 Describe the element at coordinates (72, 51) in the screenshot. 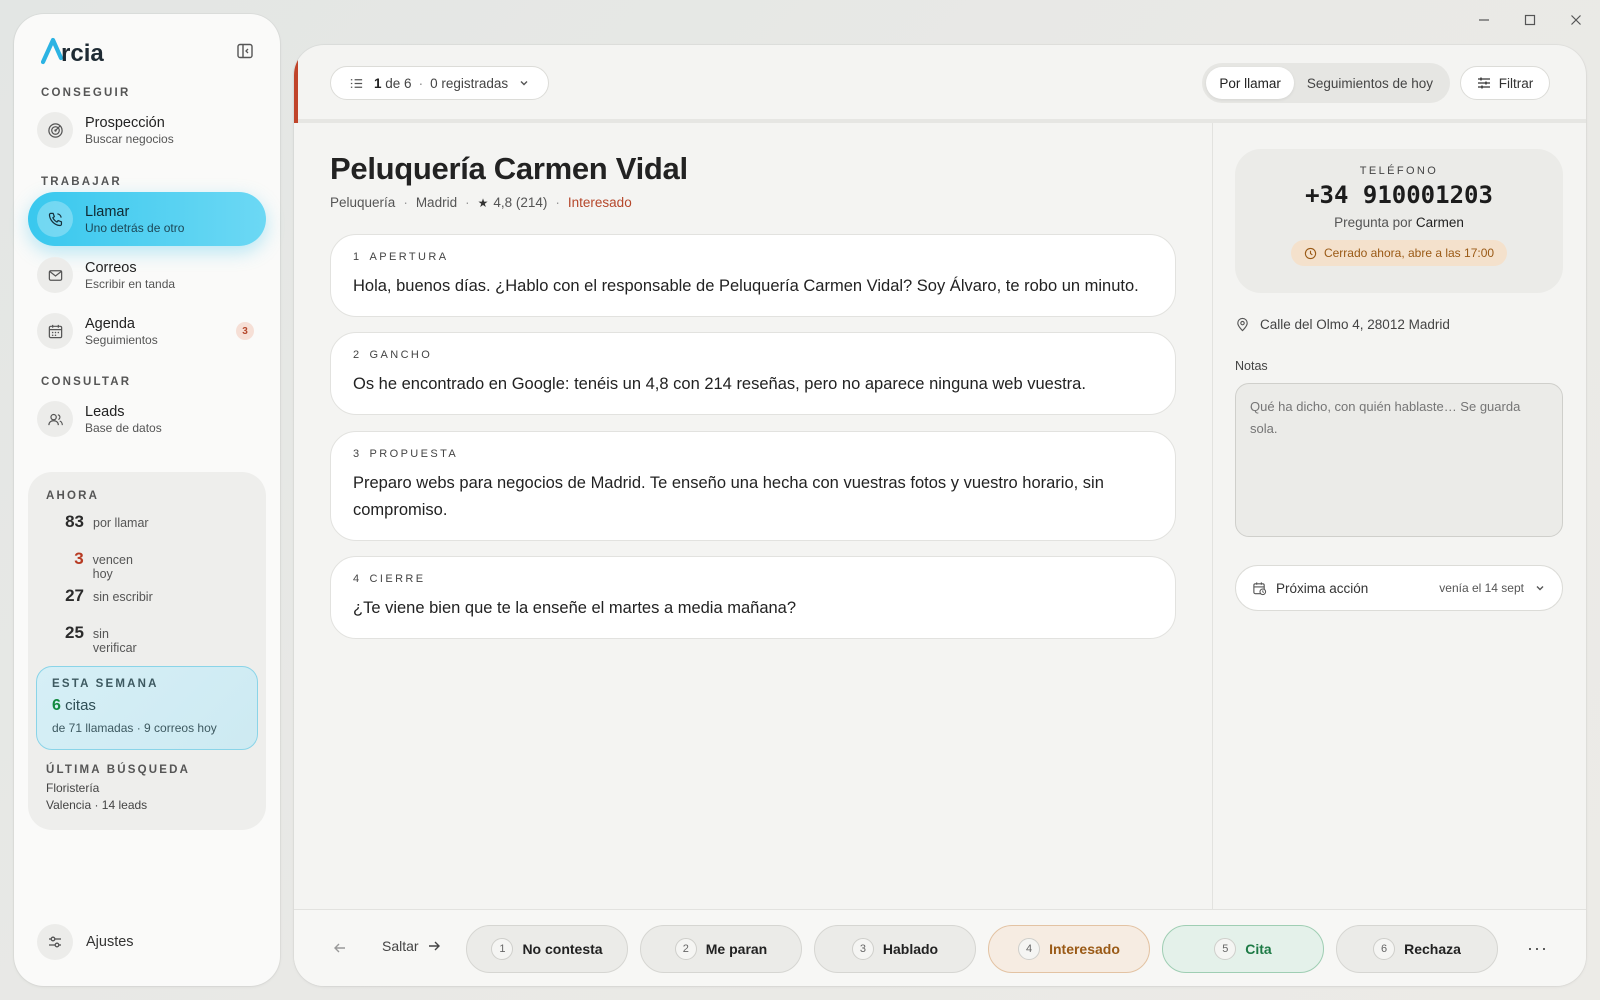

I see `arcia-logo-icon: rcia` at that location.